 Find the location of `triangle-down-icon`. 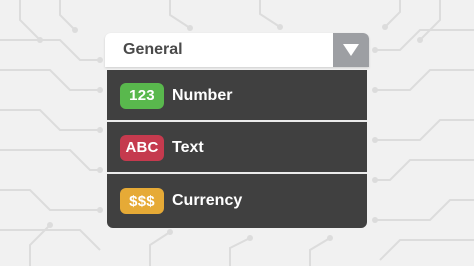

triangle-down-icon is located at coordinates (351, 50).